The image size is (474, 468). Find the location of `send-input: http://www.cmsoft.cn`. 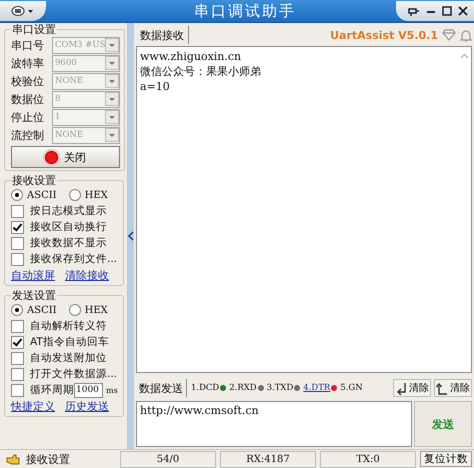

send-input: http://www.cmsoft.cn is located at coordinates (274, 424).